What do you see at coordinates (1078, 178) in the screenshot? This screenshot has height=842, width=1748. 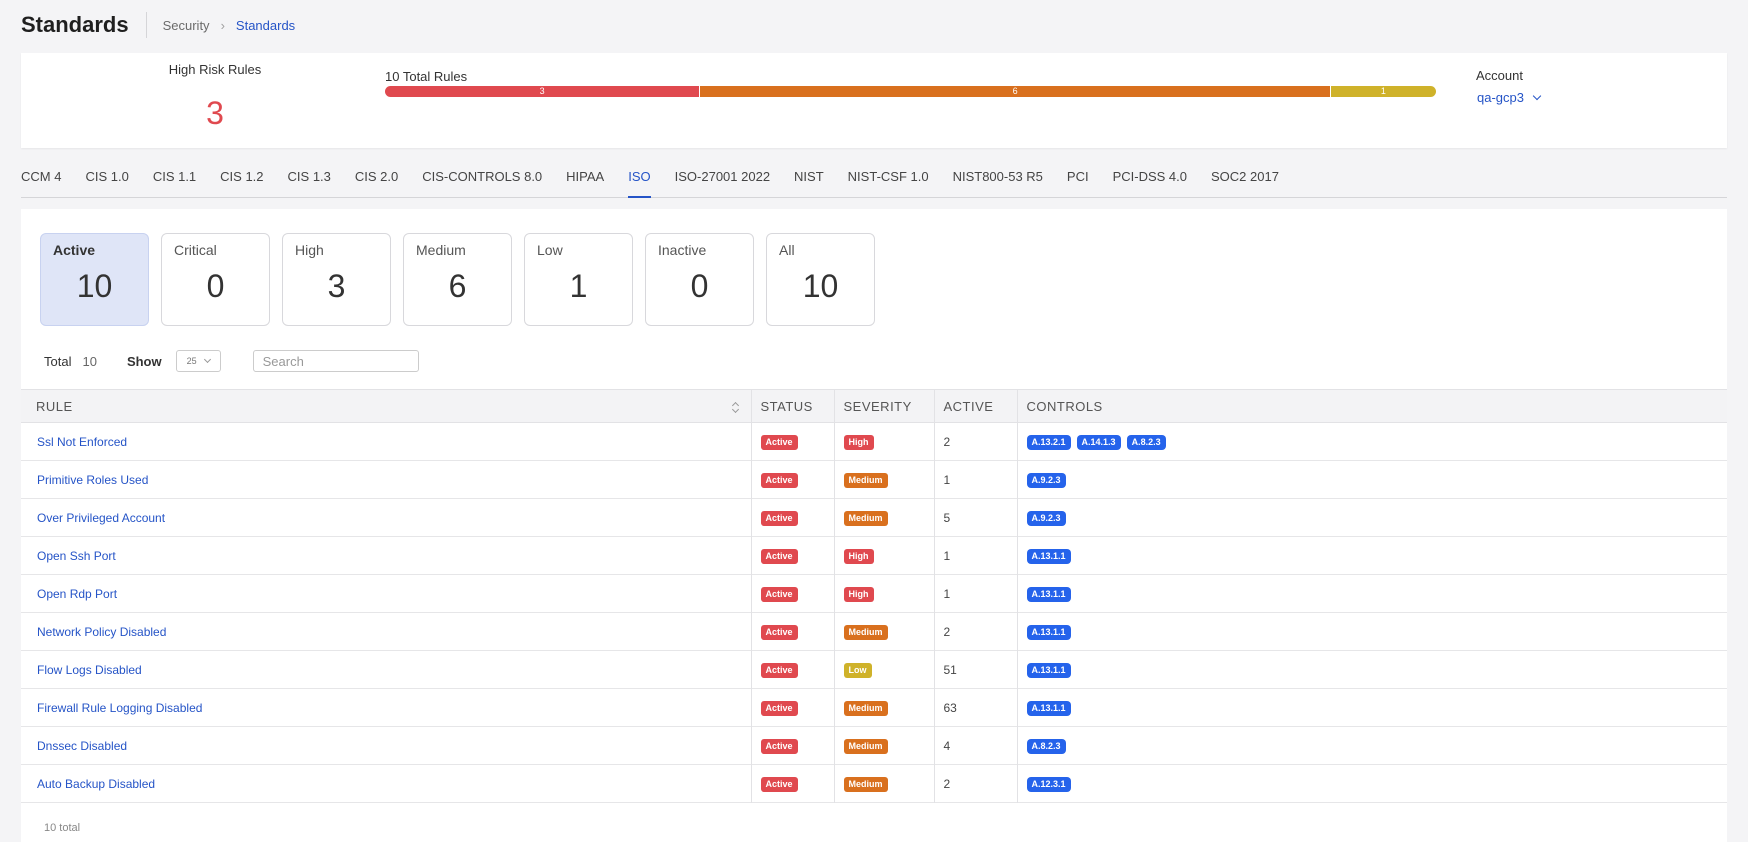 I see `tab-pci: PCI` at bounding box center [1078, 178].